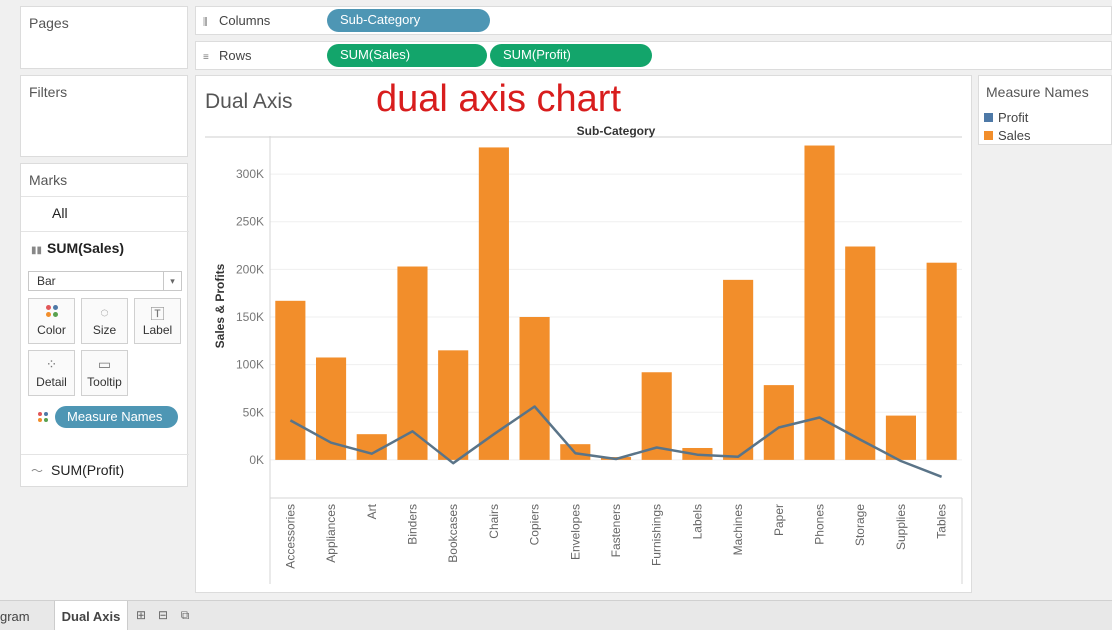 This screenshot has width=1112, height=630. I want to click on x-category-label: Envelopes, so click(575, 532).